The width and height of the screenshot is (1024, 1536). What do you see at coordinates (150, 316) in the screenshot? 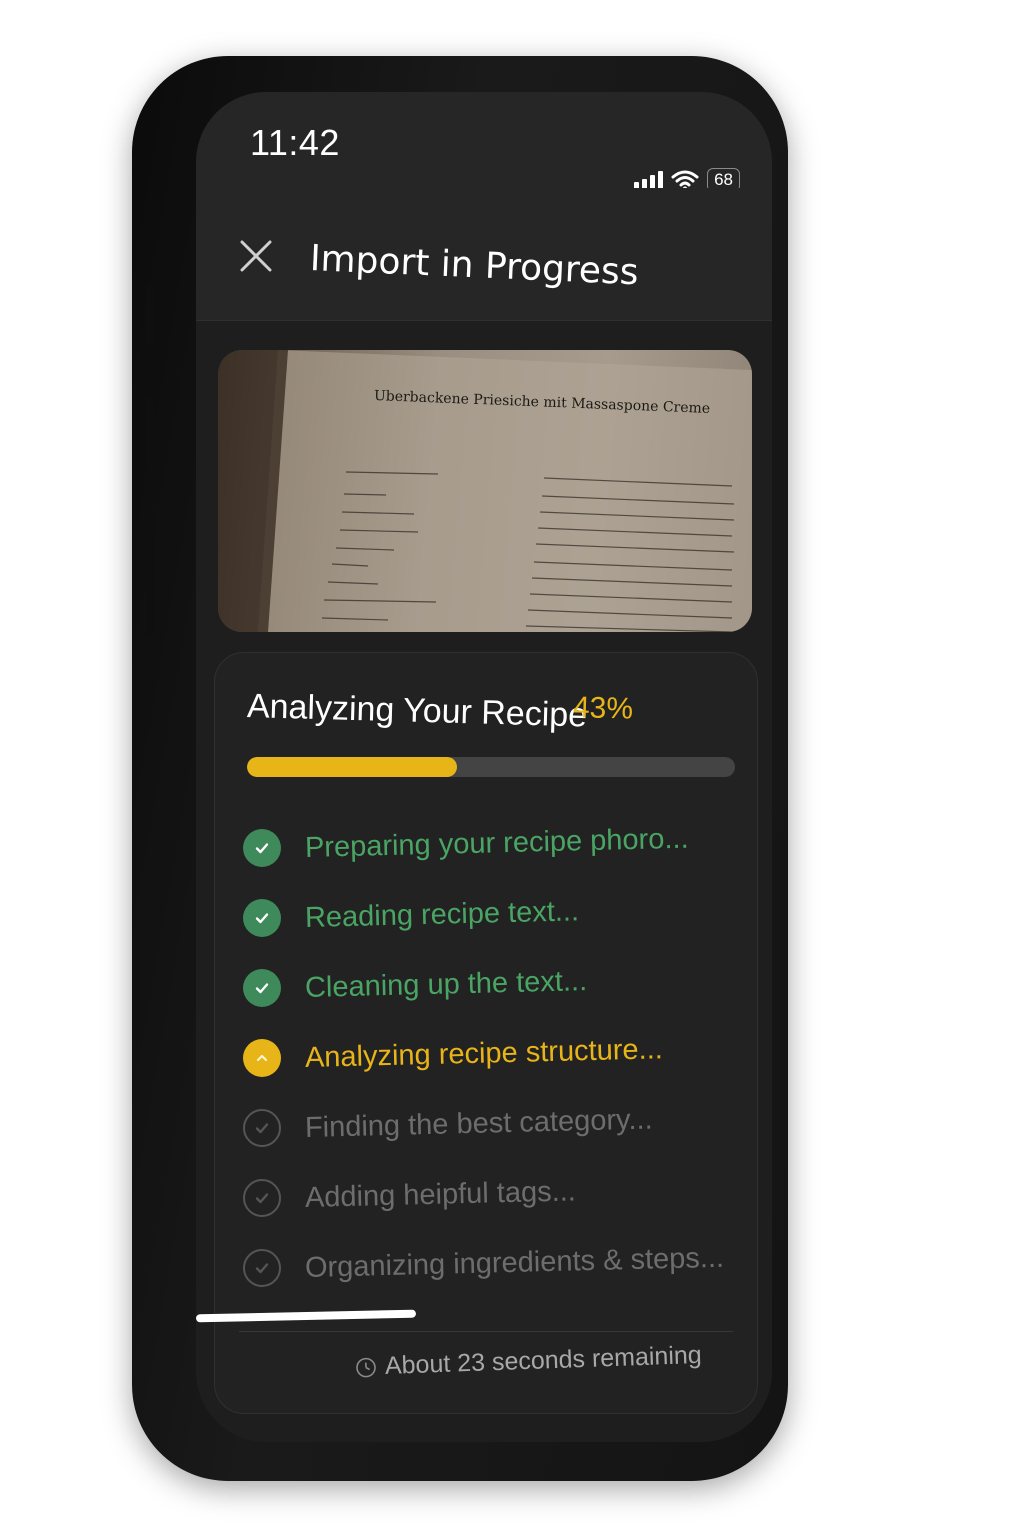
I see `side-button-mute` at bounding box center [150, 316].